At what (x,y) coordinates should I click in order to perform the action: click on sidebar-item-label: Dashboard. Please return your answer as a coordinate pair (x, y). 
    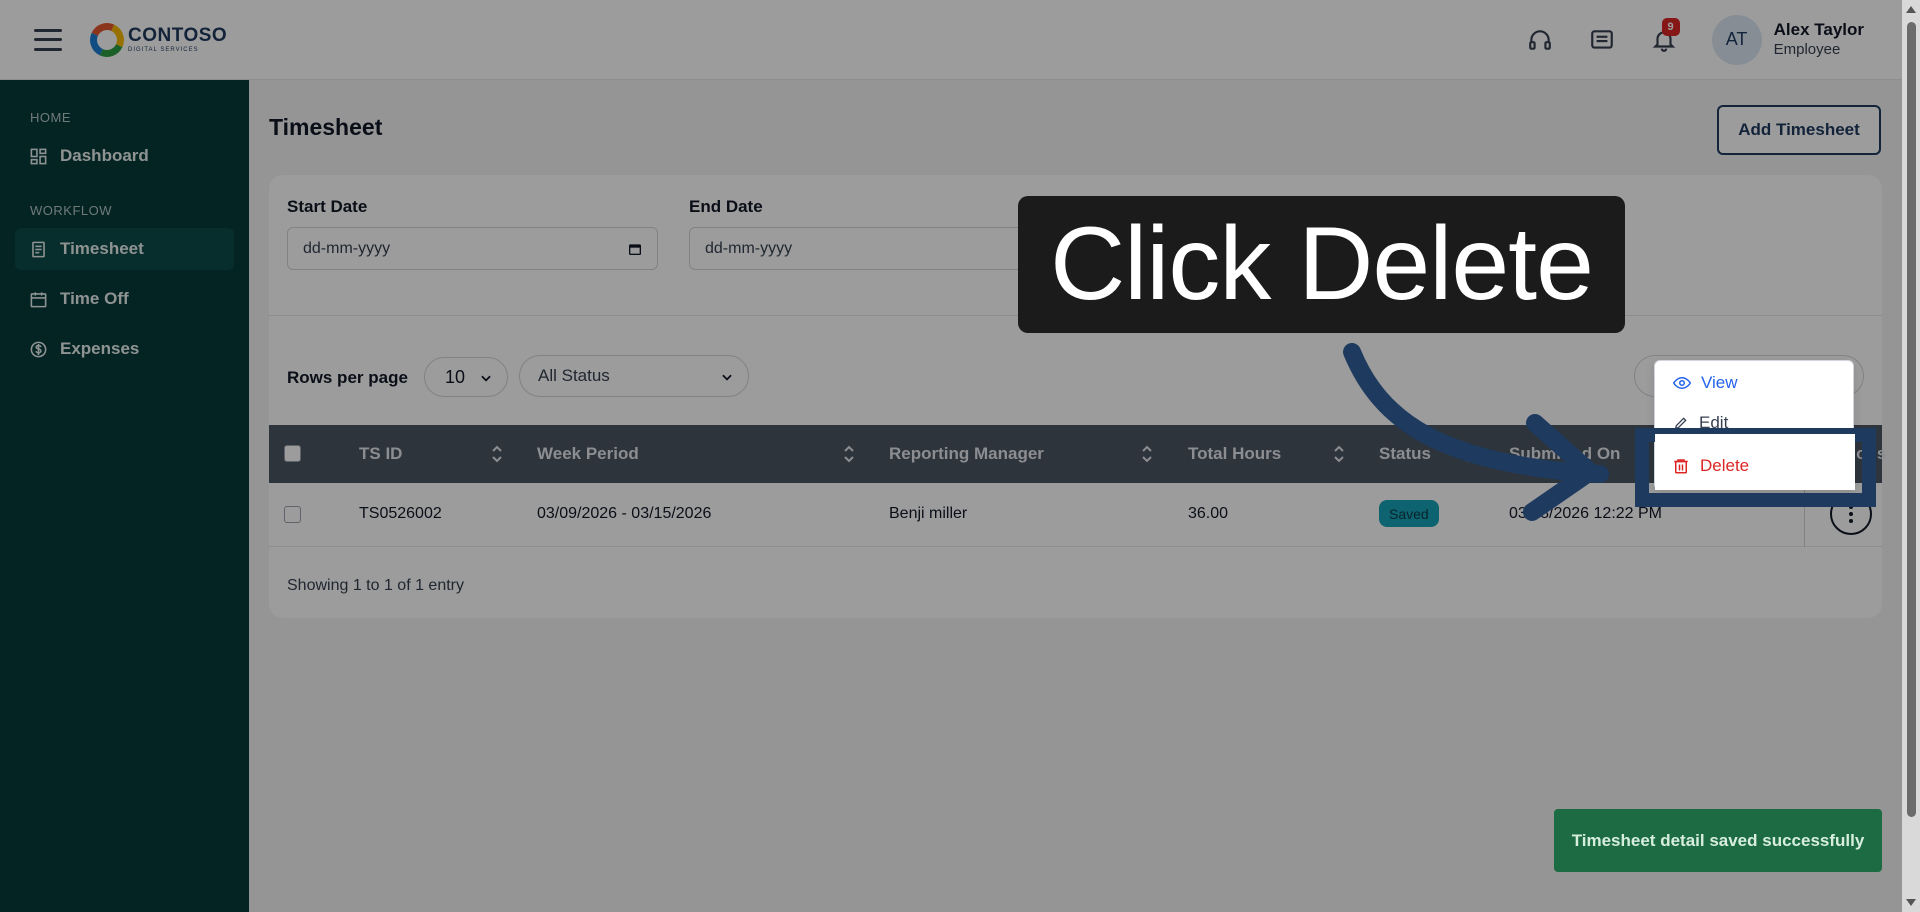
    Looking at the image, I should click on (104, 155).